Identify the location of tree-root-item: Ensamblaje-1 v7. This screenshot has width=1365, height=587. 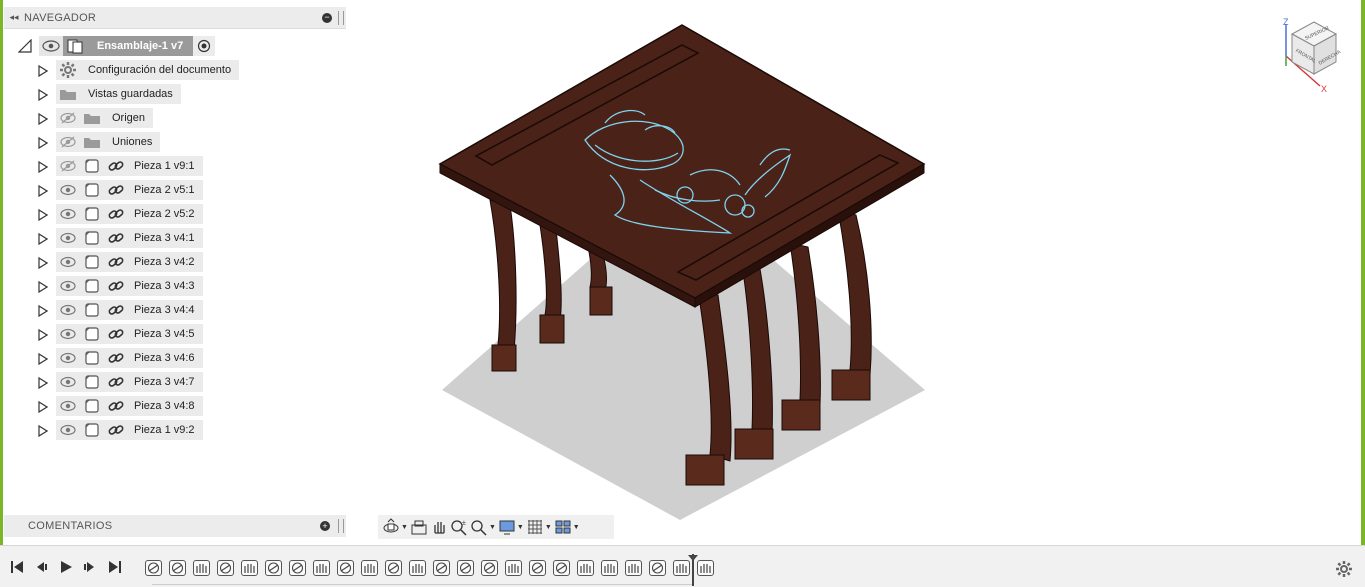
(127, 46).